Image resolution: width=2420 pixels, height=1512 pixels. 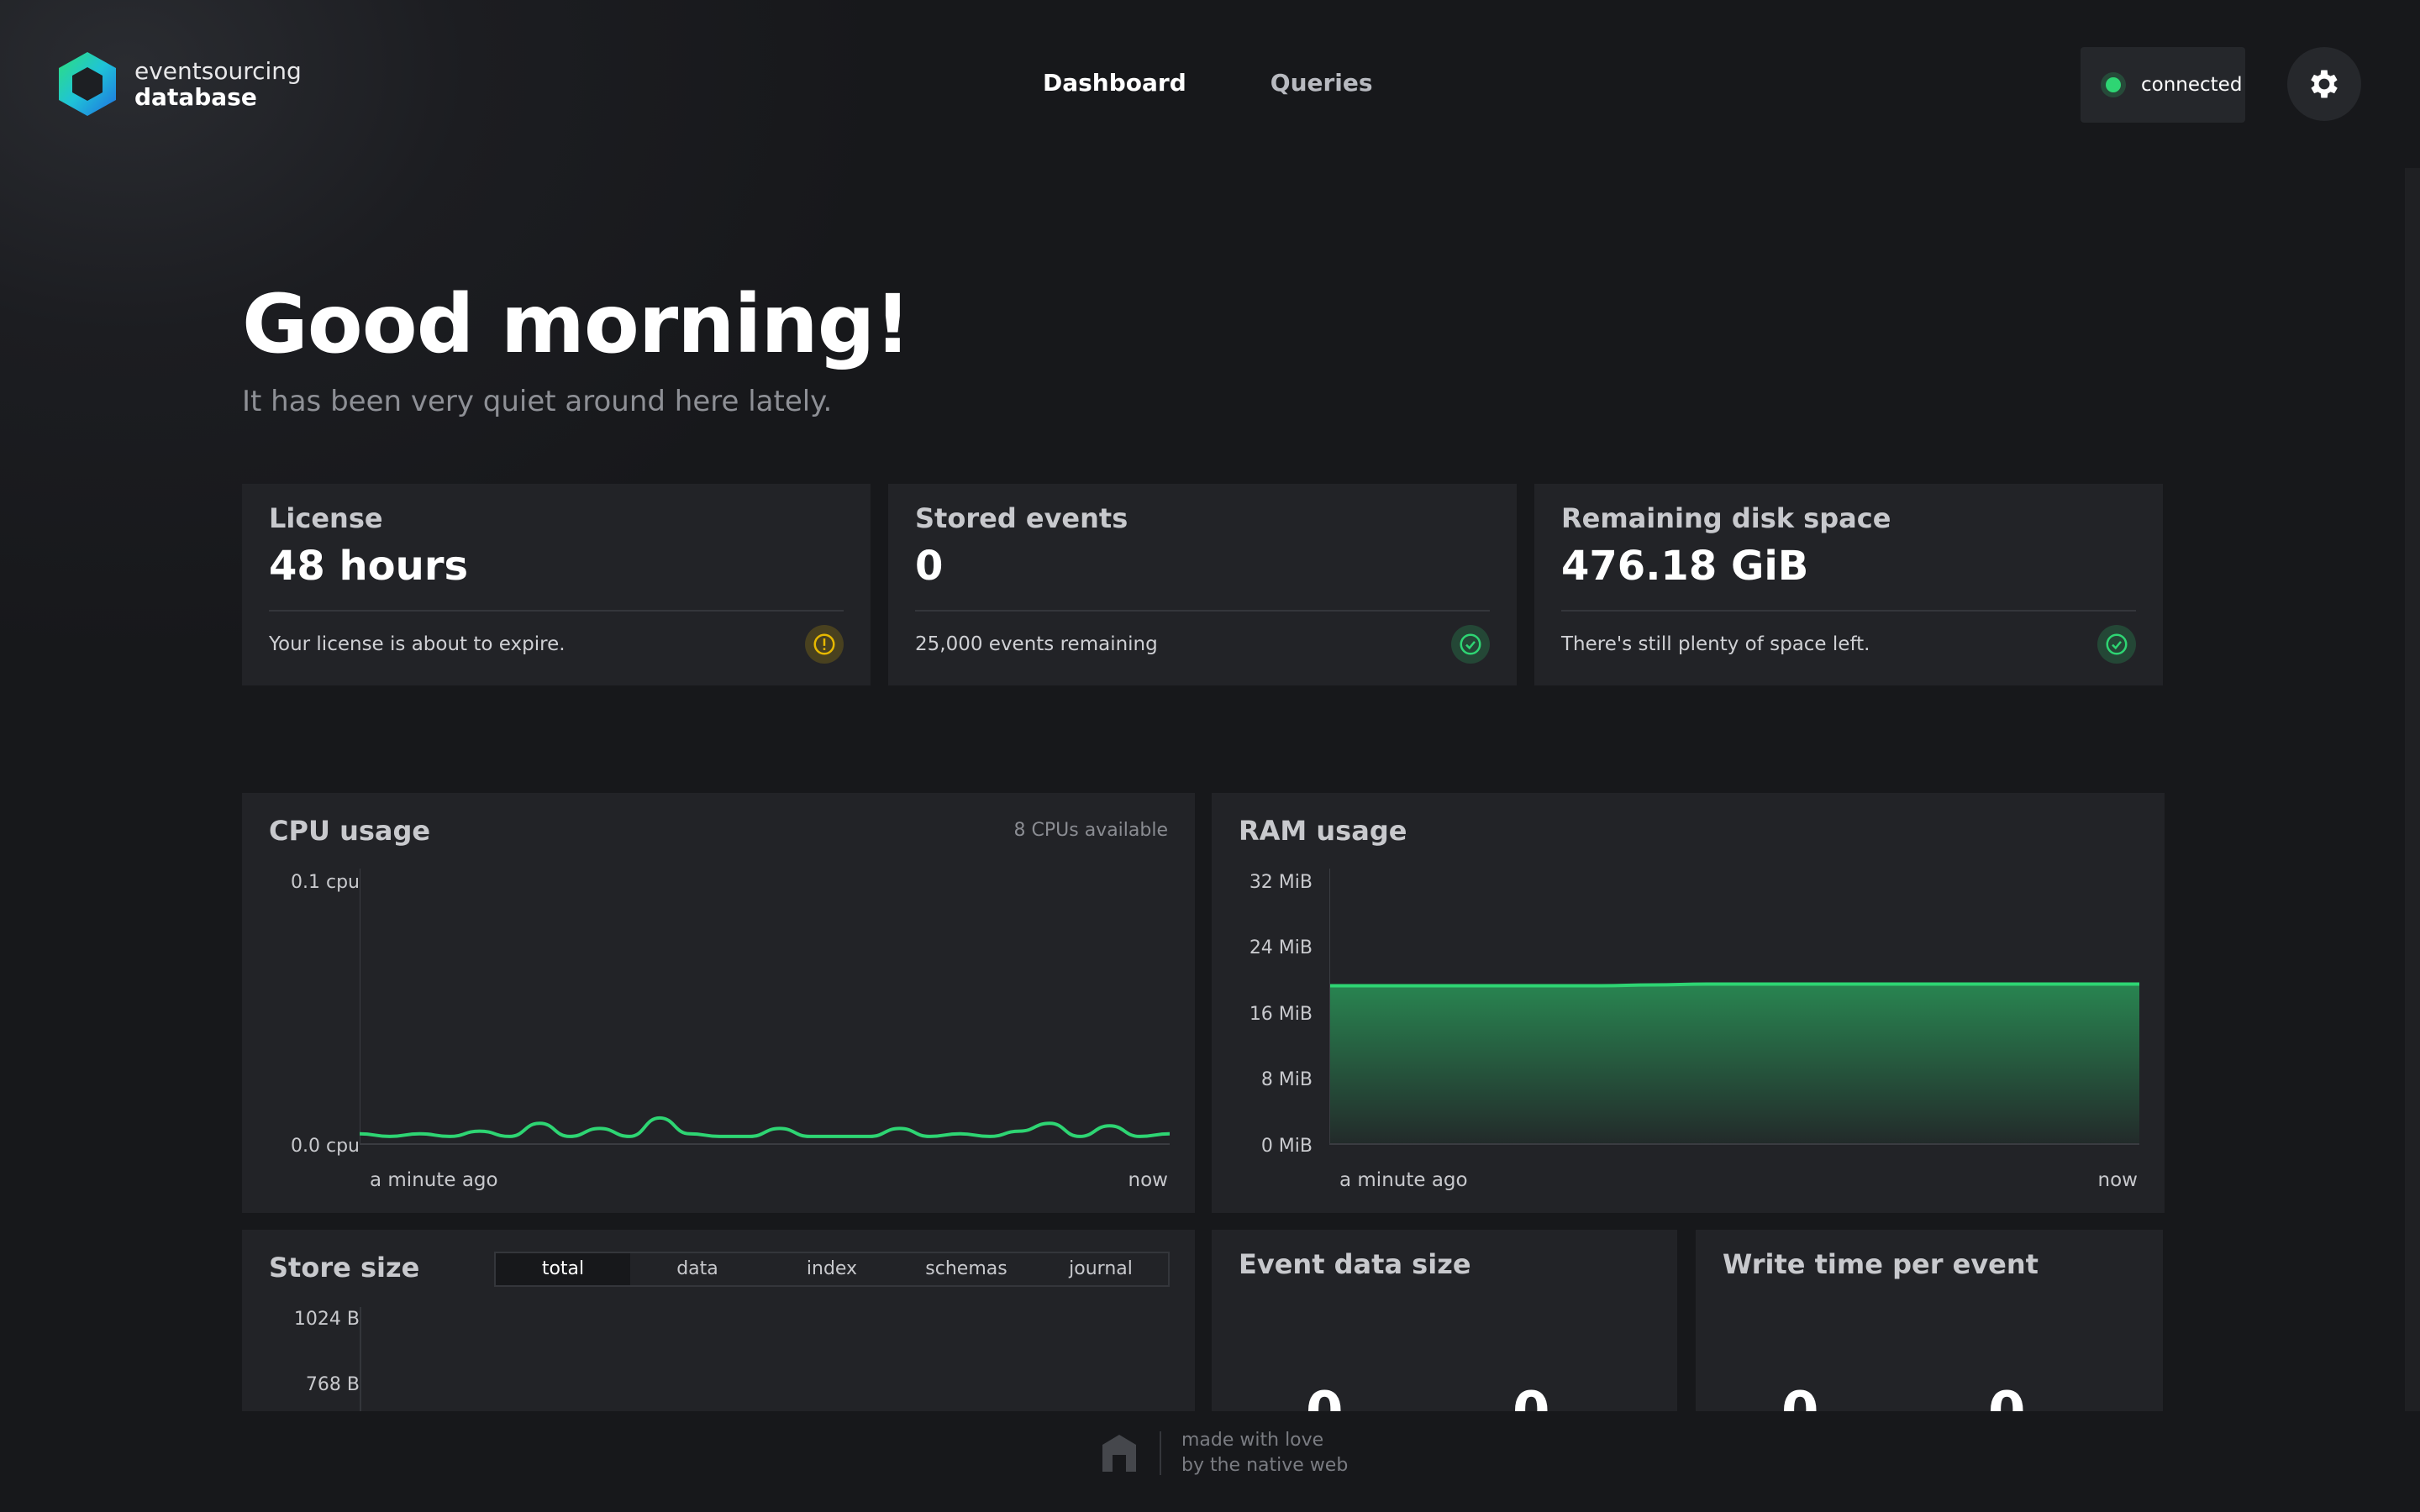 I want to click on cpu-count-note: 8 CPUs available, so click(x=1090, y=830).